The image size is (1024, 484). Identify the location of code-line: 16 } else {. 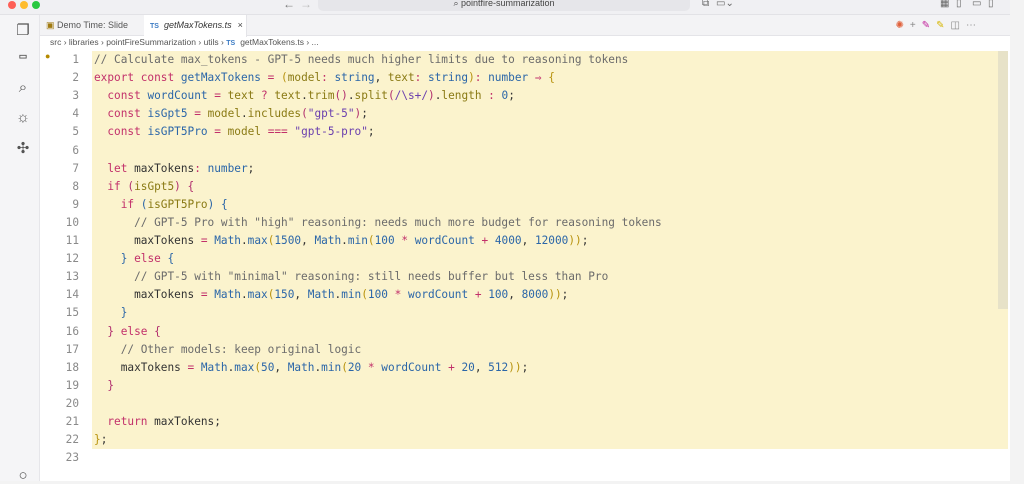
(510, 332).